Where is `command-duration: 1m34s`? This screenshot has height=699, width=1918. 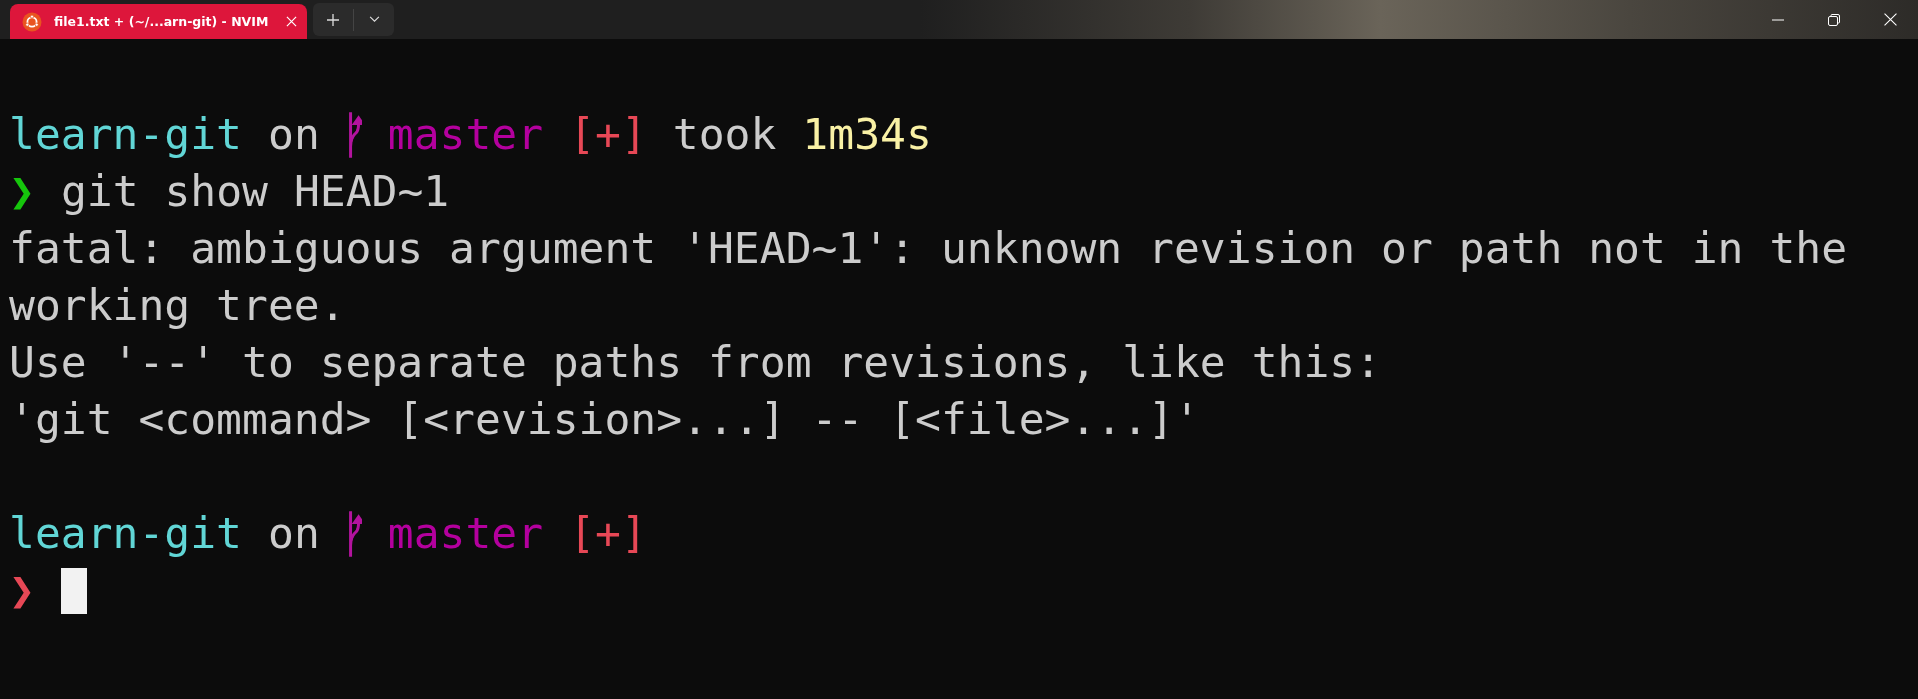 command-duration: 1m34s is located at coordinates (867, 134).